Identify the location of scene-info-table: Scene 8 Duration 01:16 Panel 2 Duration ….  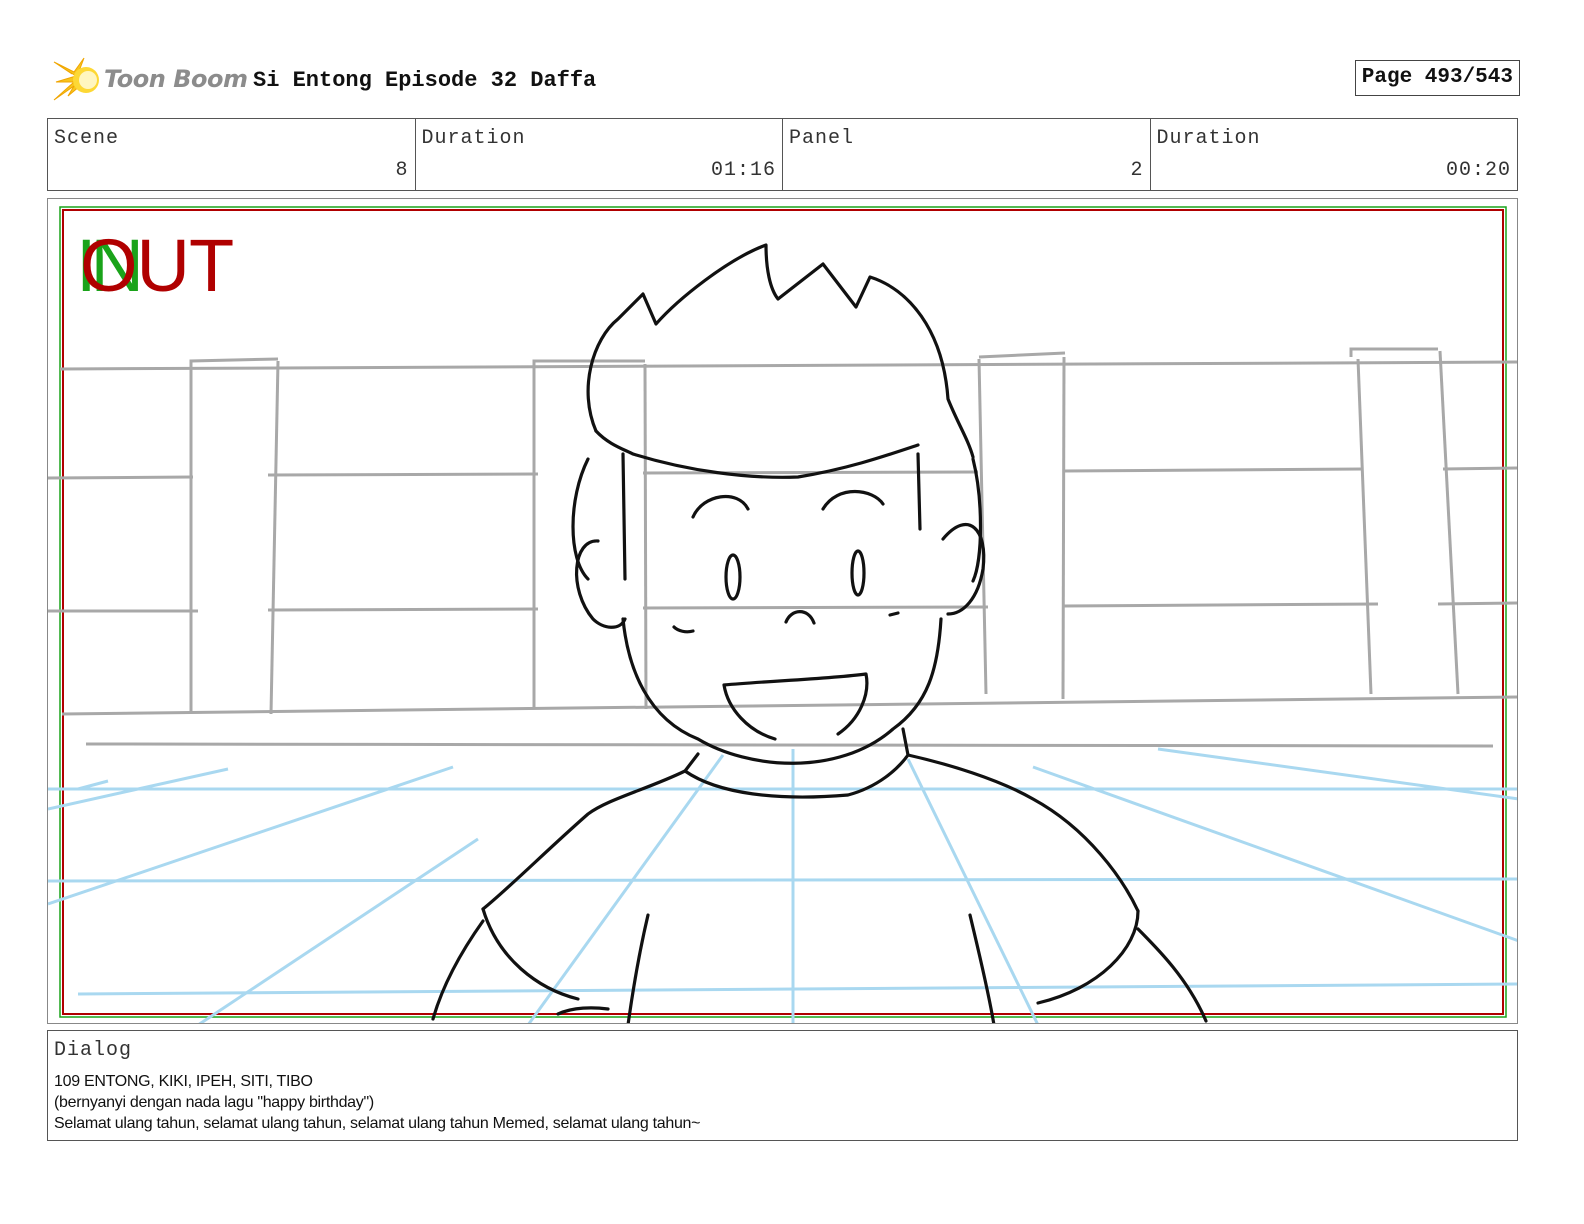
(782, 154).